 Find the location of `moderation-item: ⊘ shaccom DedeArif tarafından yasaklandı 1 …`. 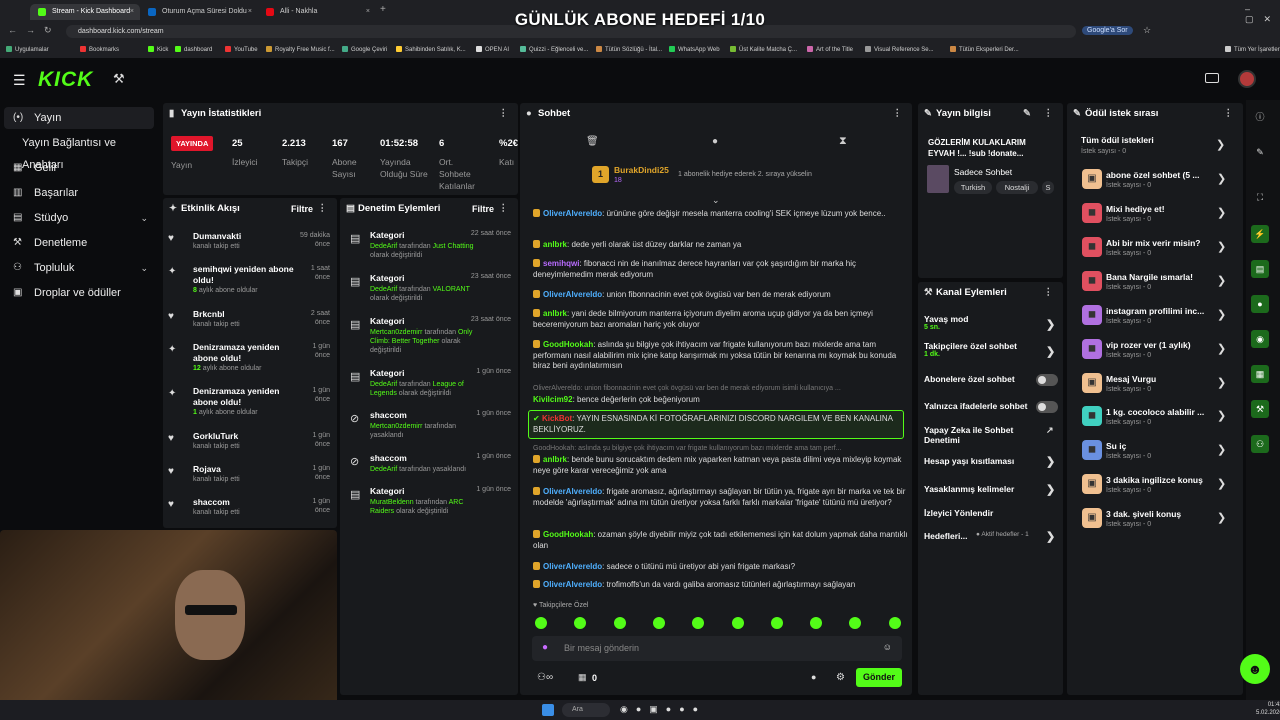

moderation-item: ⊘ shaccom DedeArif tarafından yasaklandı 1 … is located at coordinates (428, 463).